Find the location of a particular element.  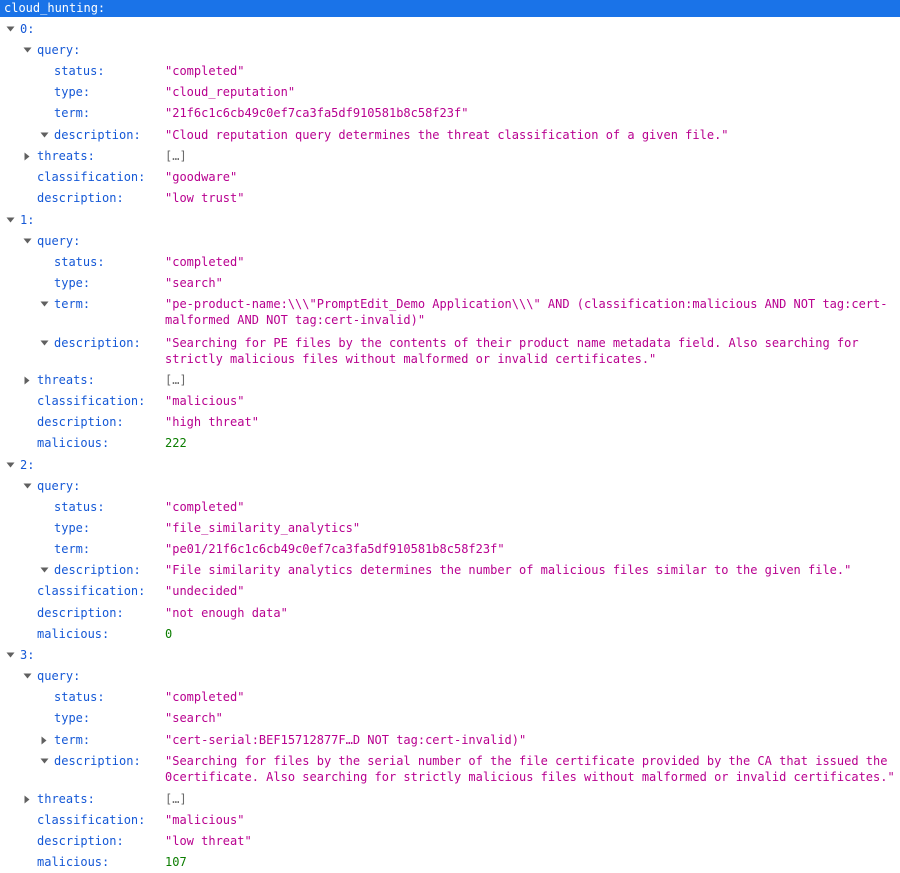

item-0-status-key: status: is located at coordinates (79, 71).